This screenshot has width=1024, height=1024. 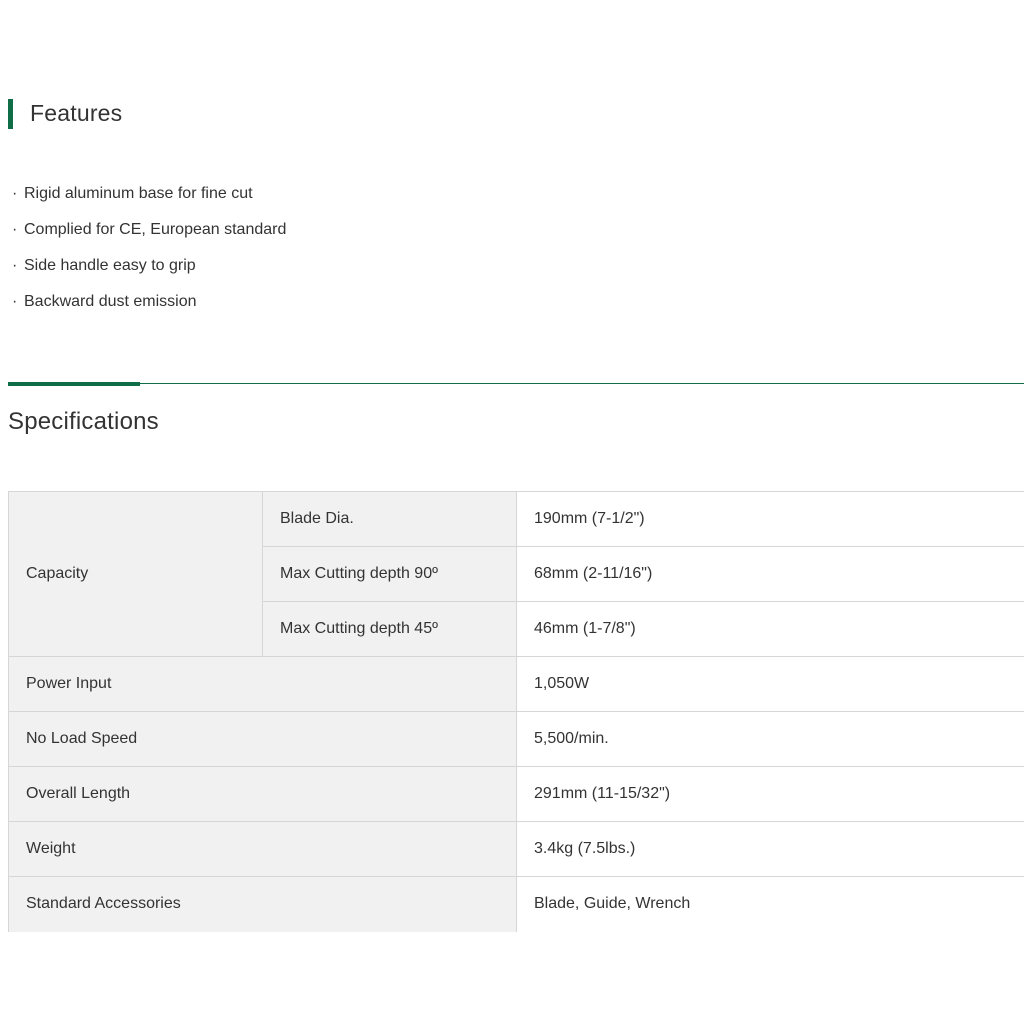 I want to click on section-divider, so click(x=516, y=383).